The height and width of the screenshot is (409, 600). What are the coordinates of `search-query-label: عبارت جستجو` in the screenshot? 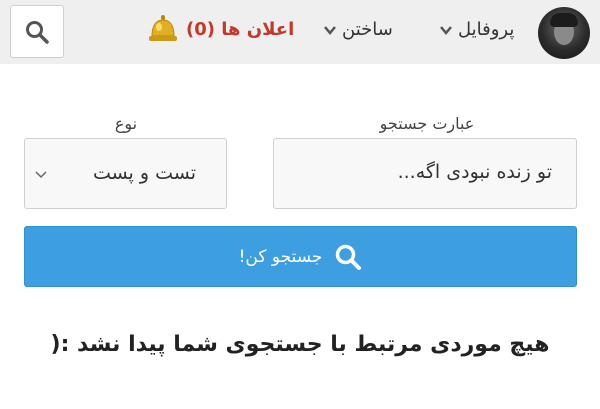 It's located at (427, 123).